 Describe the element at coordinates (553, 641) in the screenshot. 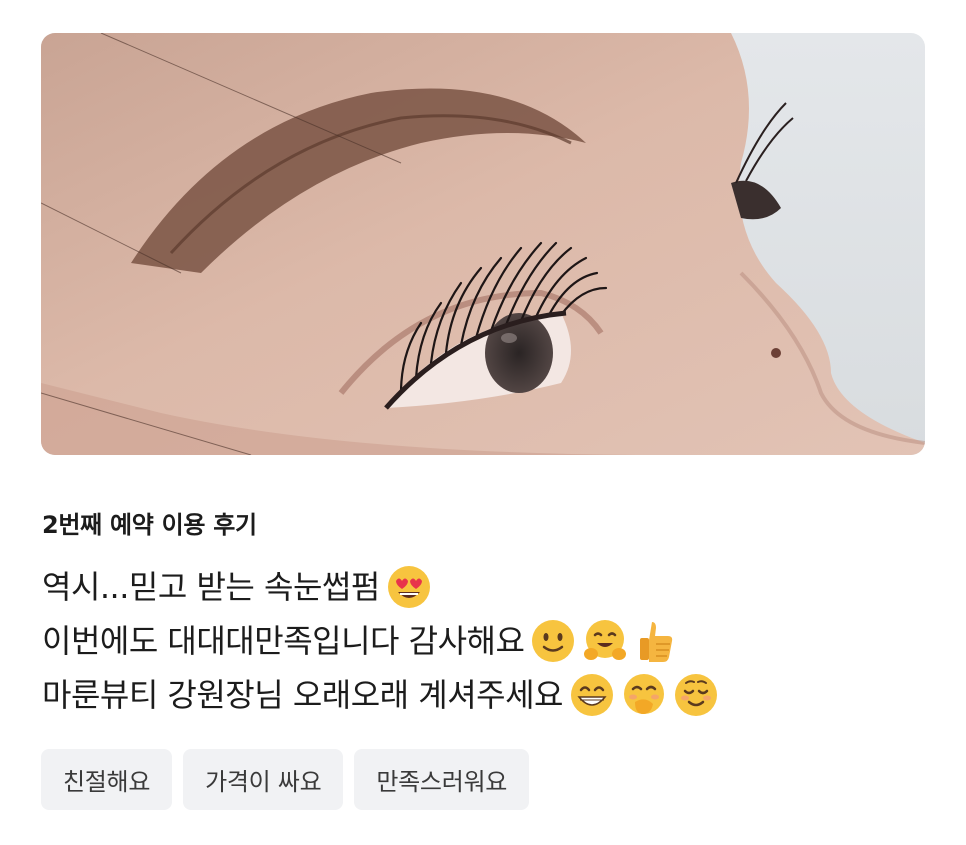

I see `slight-smile-emoji-icon` at that location.